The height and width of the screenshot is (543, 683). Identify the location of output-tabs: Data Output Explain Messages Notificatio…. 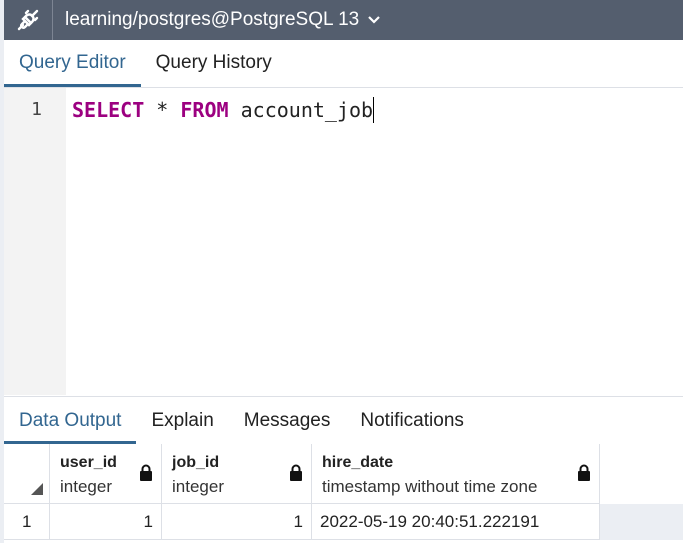
(343, 420).